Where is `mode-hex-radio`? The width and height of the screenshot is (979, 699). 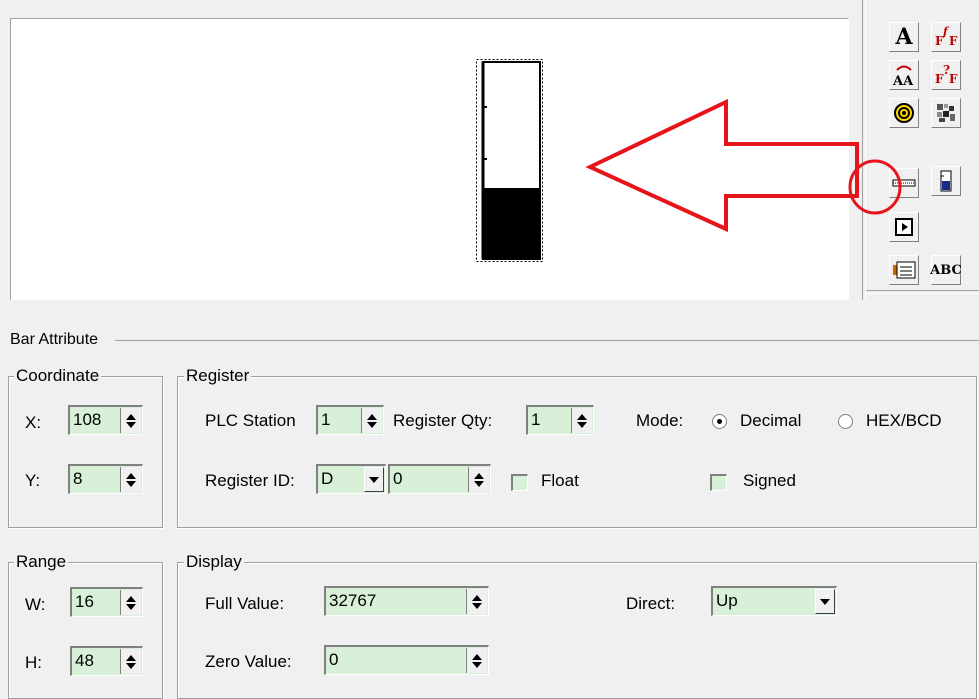
mode-hex-radio is located at coordinates (845, 421).